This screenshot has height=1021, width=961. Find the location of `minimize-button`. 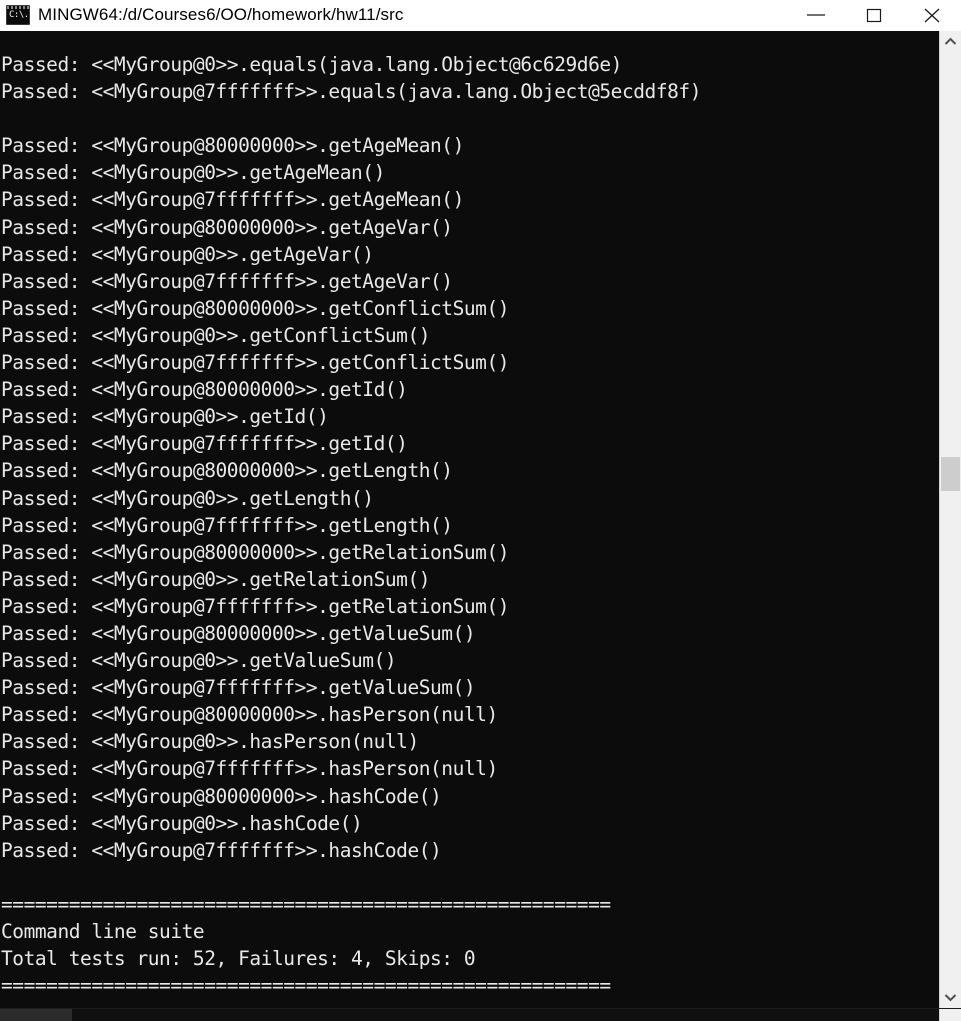

minimize-button is located at coordinates (816, 15).